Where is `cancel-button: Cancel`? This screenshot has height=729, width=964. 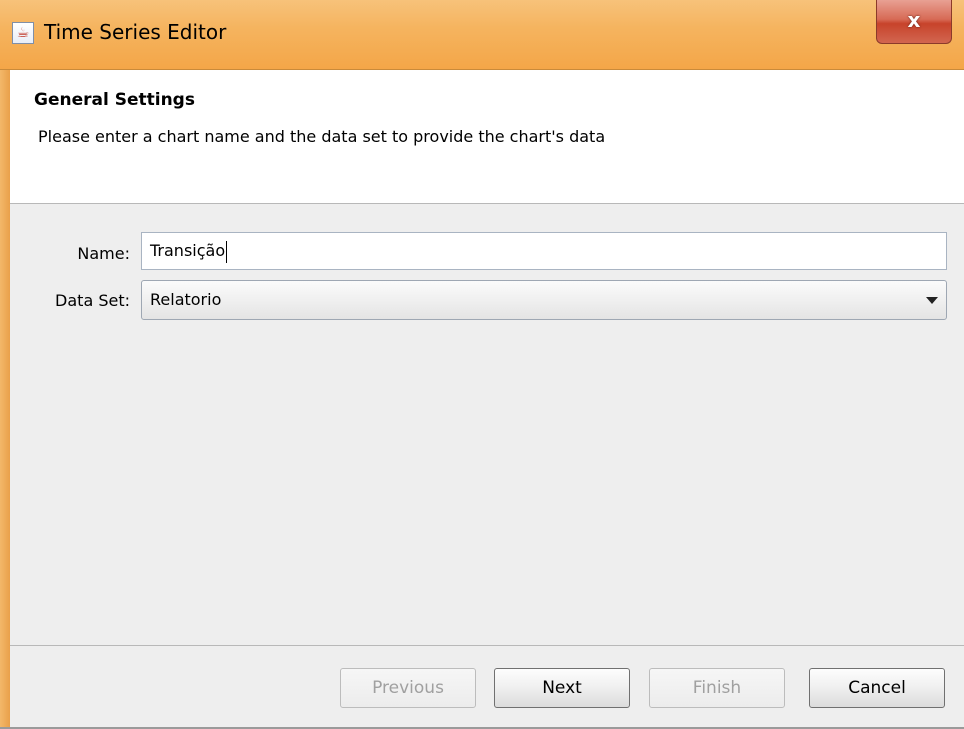
cancel-button: Cancel is located at coordinates (877, 688).